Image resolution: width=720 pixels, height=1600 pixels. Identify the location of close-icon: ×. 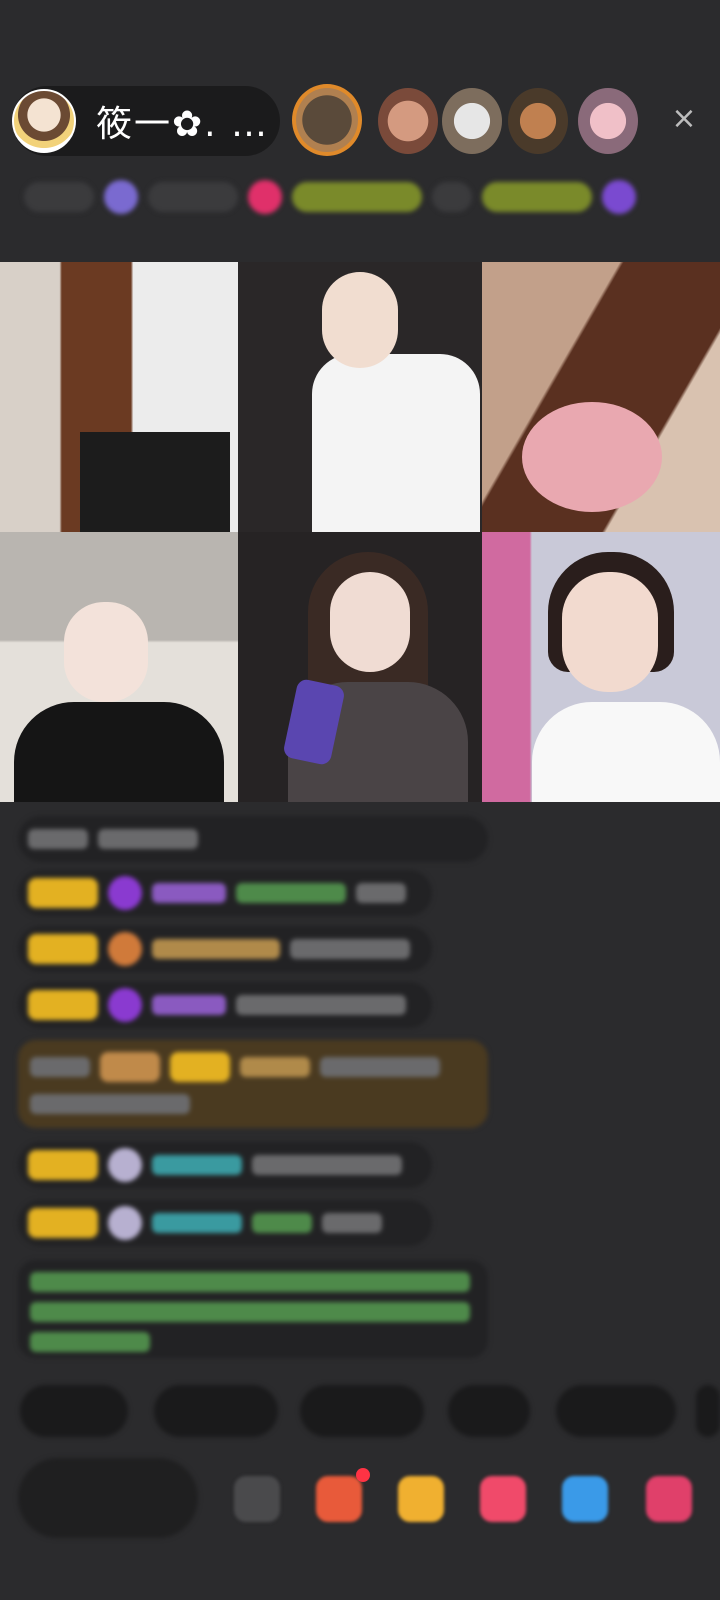
(684, 119).